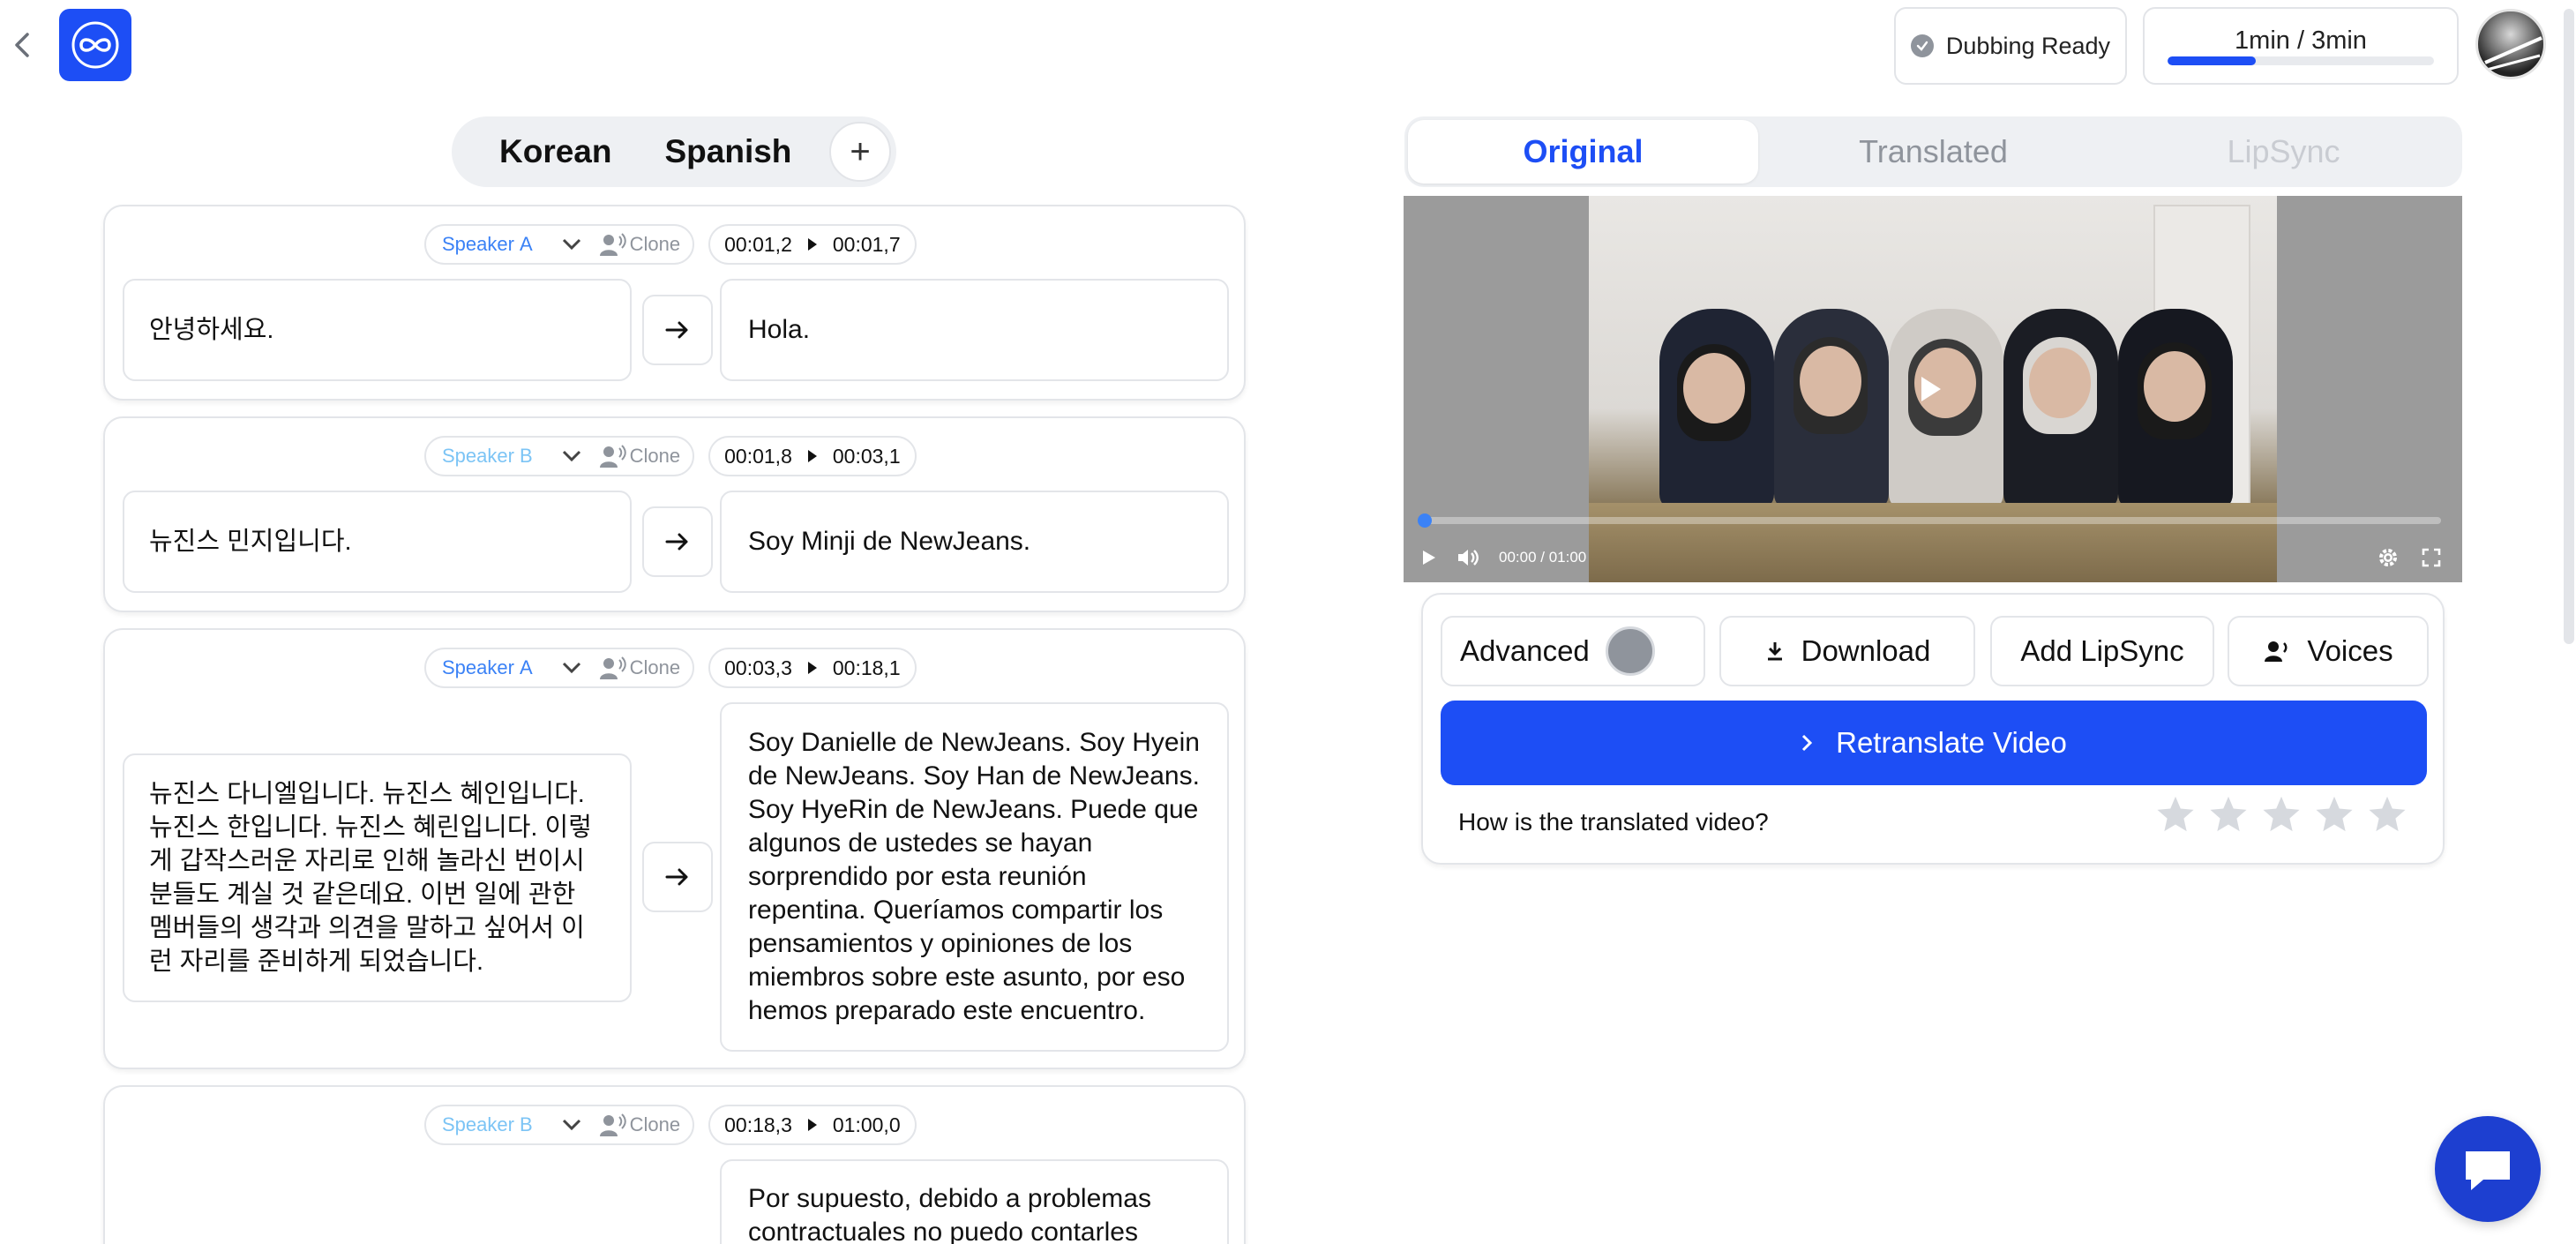 The height and width of the screenshot is (1244, 2576). I want to click on advanced-toggle: Advanced, so click(1573, 651).